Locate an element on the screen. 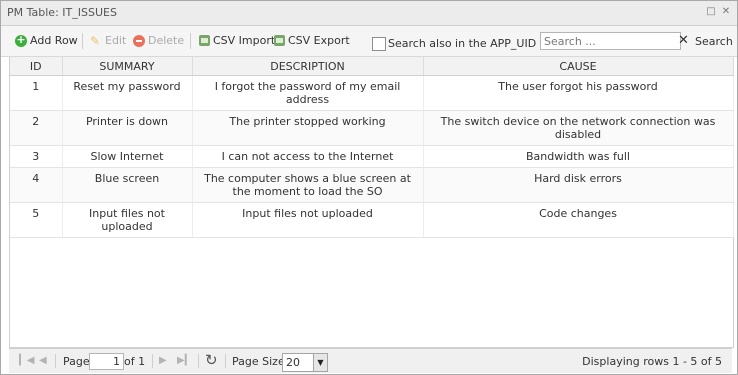 The image size is (738, 375). page-size-select: 20 ▼ is located at coordinates (305, 362).